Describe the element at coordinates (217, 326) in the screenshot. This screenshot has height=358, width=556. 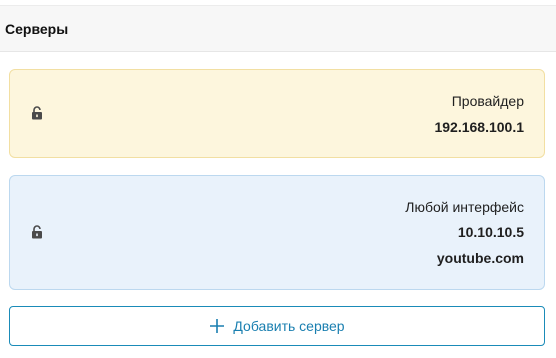
I see `plus-icon` at that location.